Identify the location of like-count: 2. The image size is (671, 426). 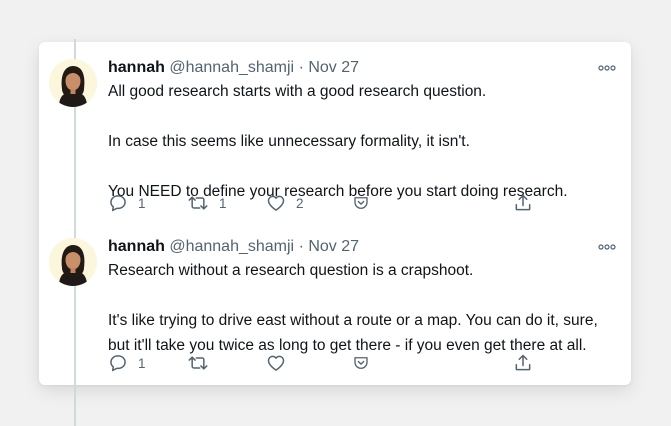
(300, 203).